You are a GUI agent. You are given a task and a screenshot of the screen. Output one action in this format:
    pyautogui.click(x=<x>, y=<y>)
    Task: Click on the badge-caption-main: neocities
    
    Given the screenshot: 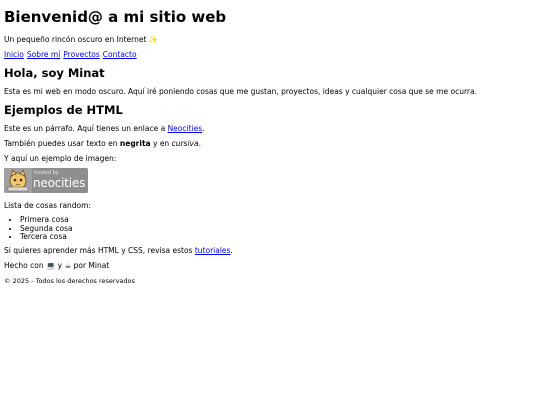 What is the action you would take?
    pyautogui.click(x=59, y=183)
    